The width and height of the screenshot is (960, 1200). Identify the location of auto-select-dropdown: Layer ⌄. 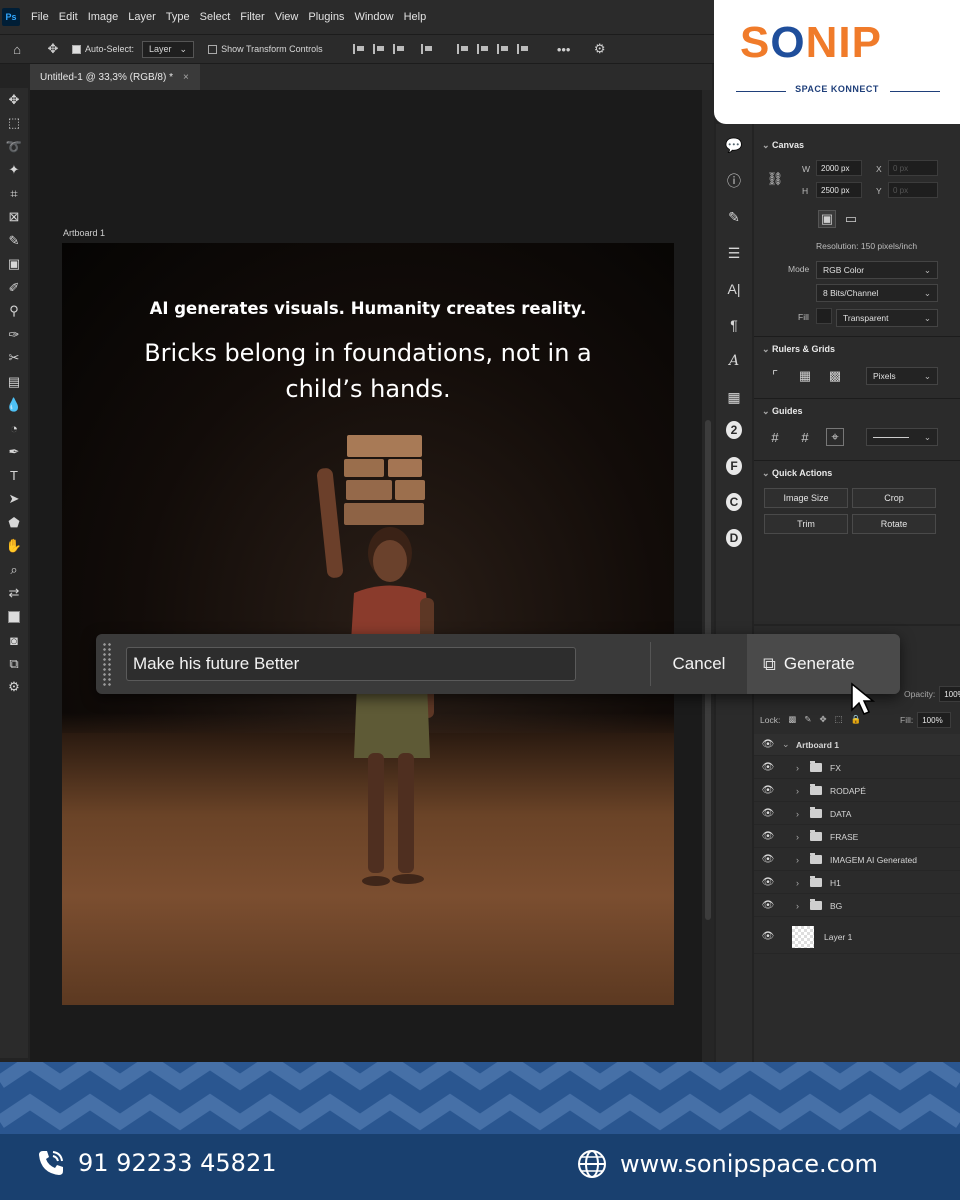
(168, 49).